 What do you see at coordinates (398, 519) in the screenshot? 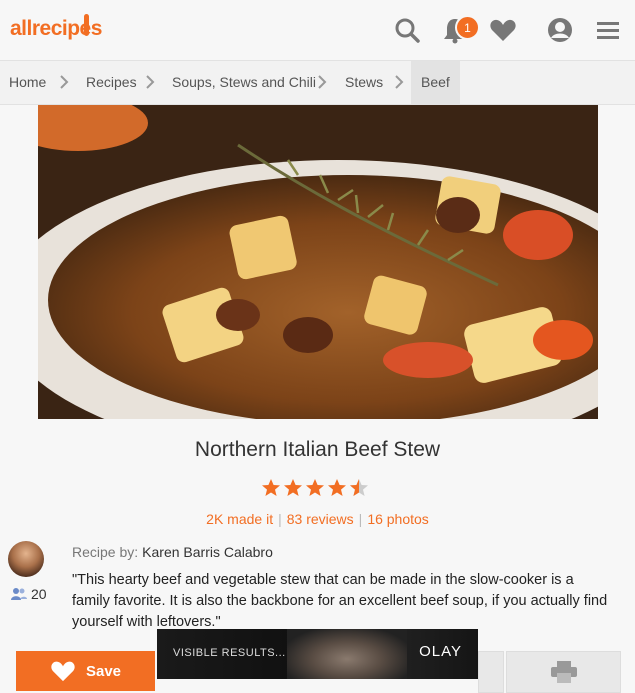
I see `photos-link: 16 photos` at bounding box center [398, 519].